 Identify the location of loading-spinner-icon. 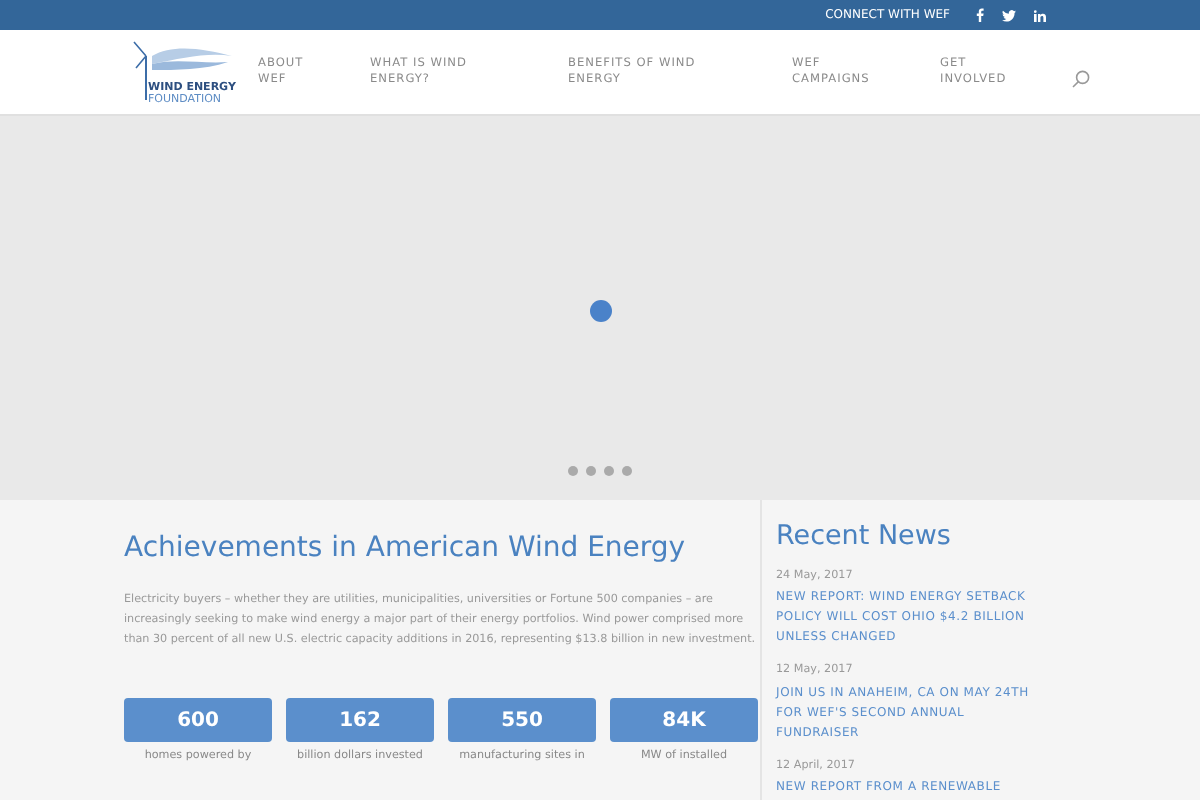
(600, 311).